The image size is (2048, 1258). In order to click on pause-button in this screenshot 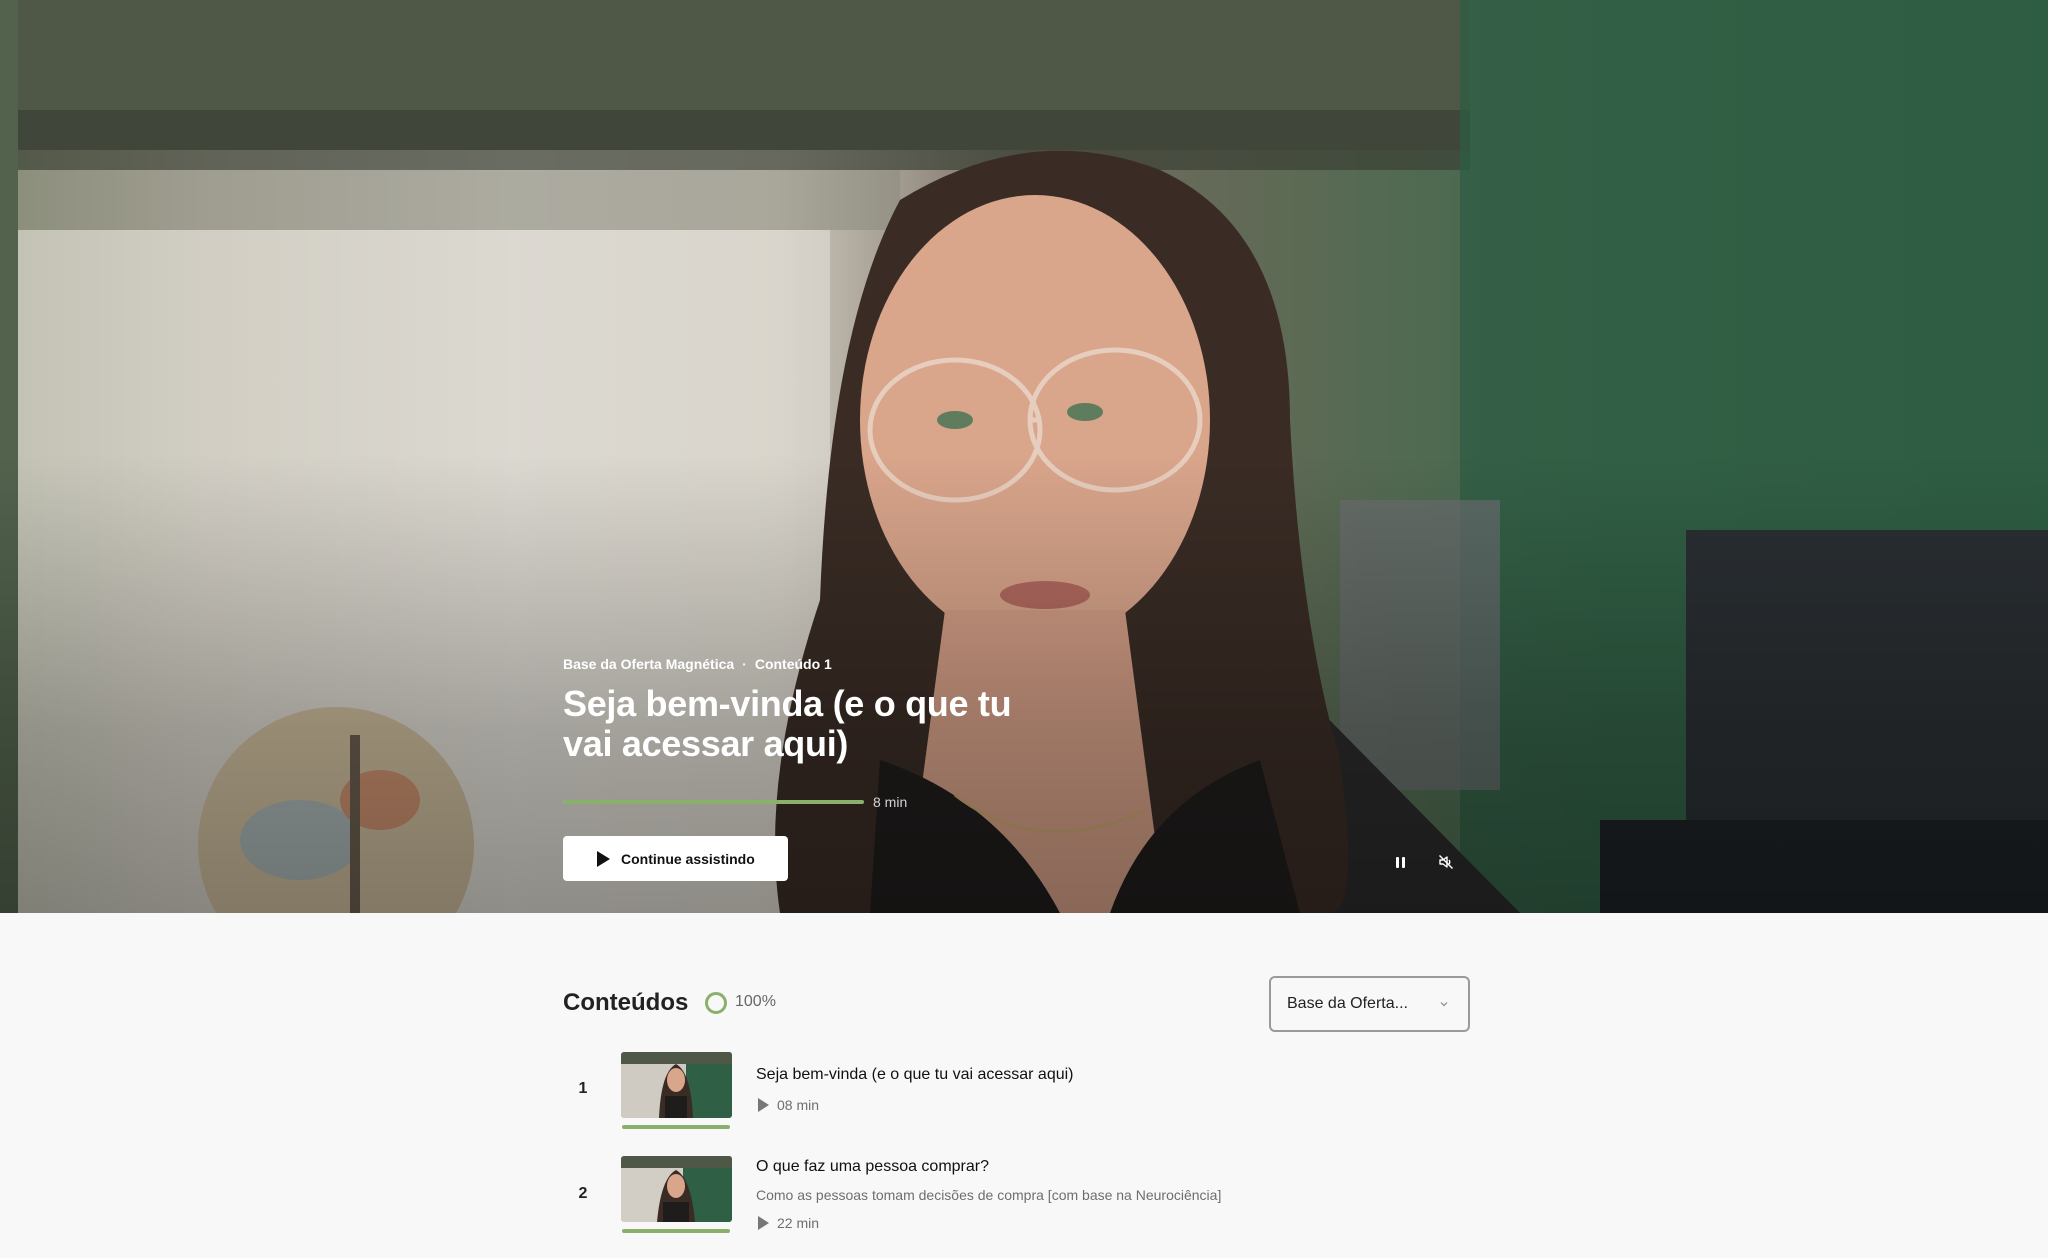, I will do `click(1400, 862)`.